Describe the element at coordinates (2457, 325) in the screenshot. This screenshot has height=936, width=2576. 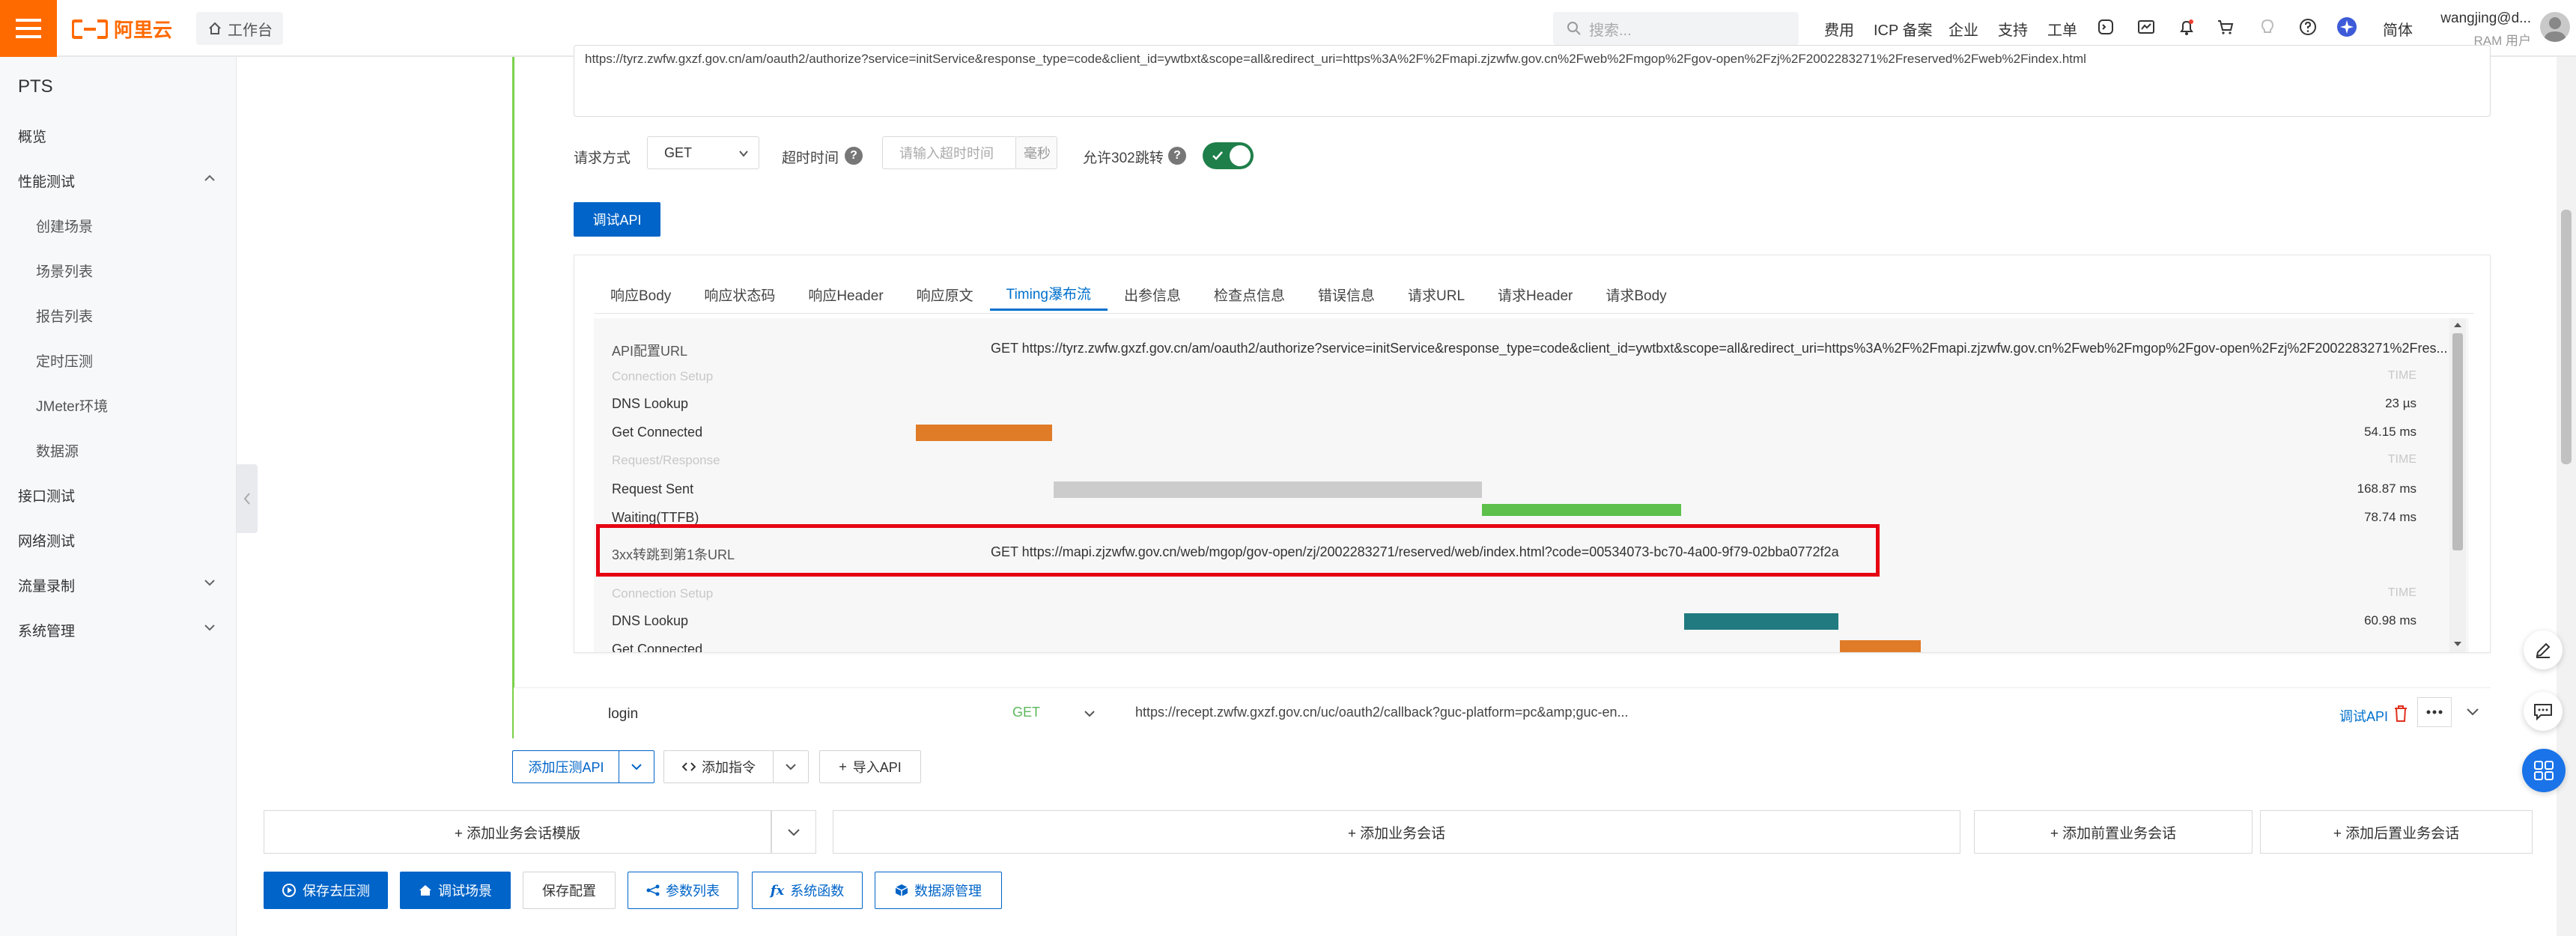
I see `scroll-up-icon` at that location.